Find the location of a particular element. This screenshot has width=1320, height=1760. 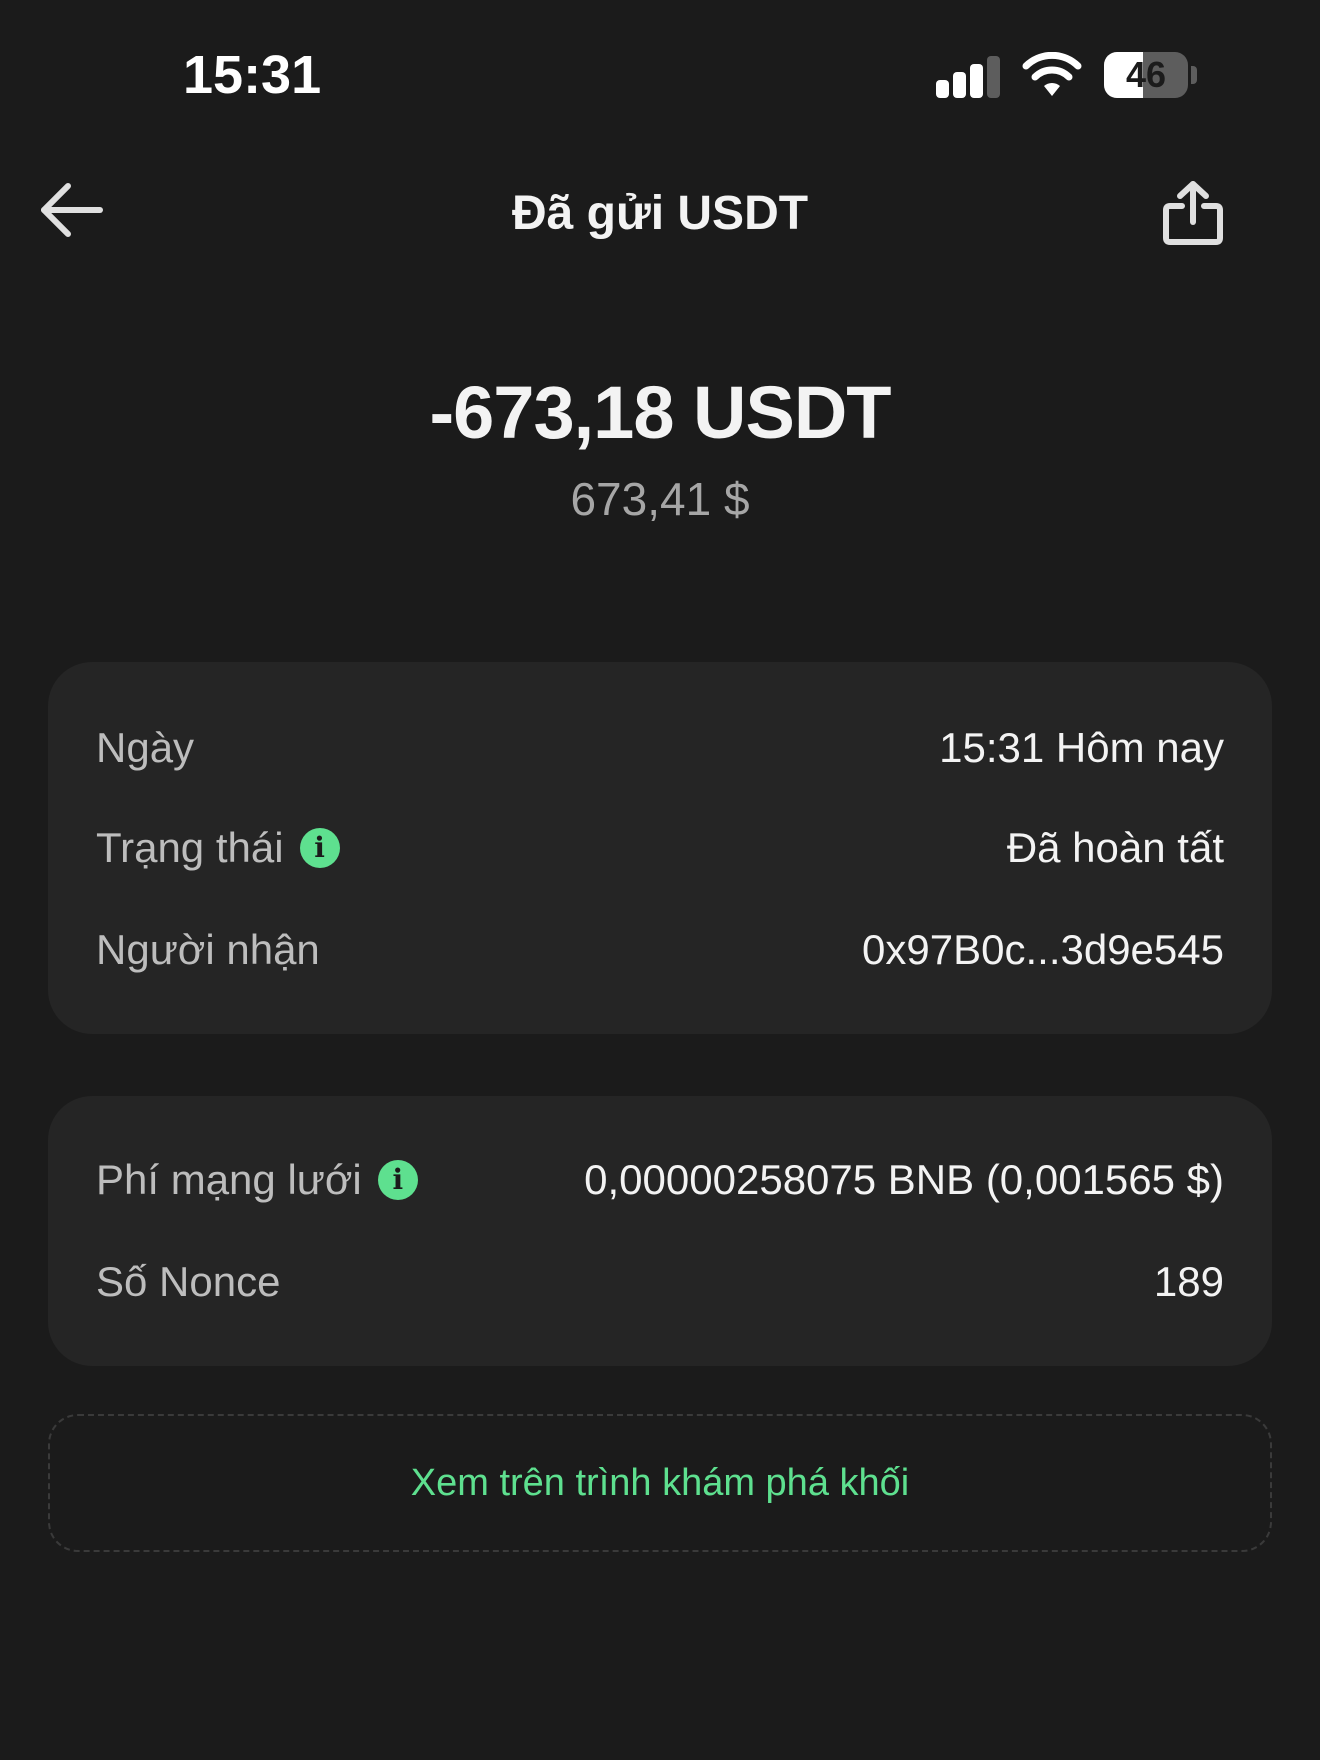

battery-level: 46 is located at coordinates (1146, 74).